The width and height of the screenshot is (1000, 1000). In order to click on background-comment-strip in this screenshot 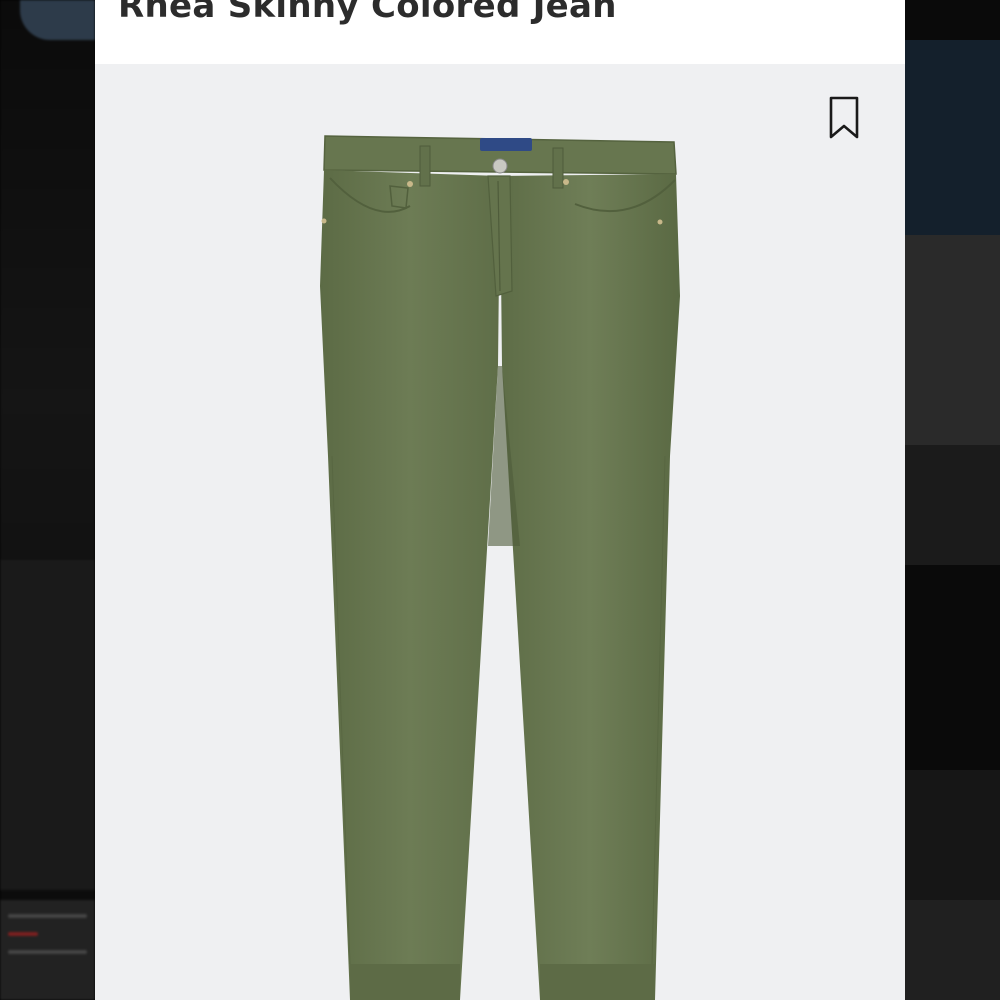, I will do `click(47, 950)`.